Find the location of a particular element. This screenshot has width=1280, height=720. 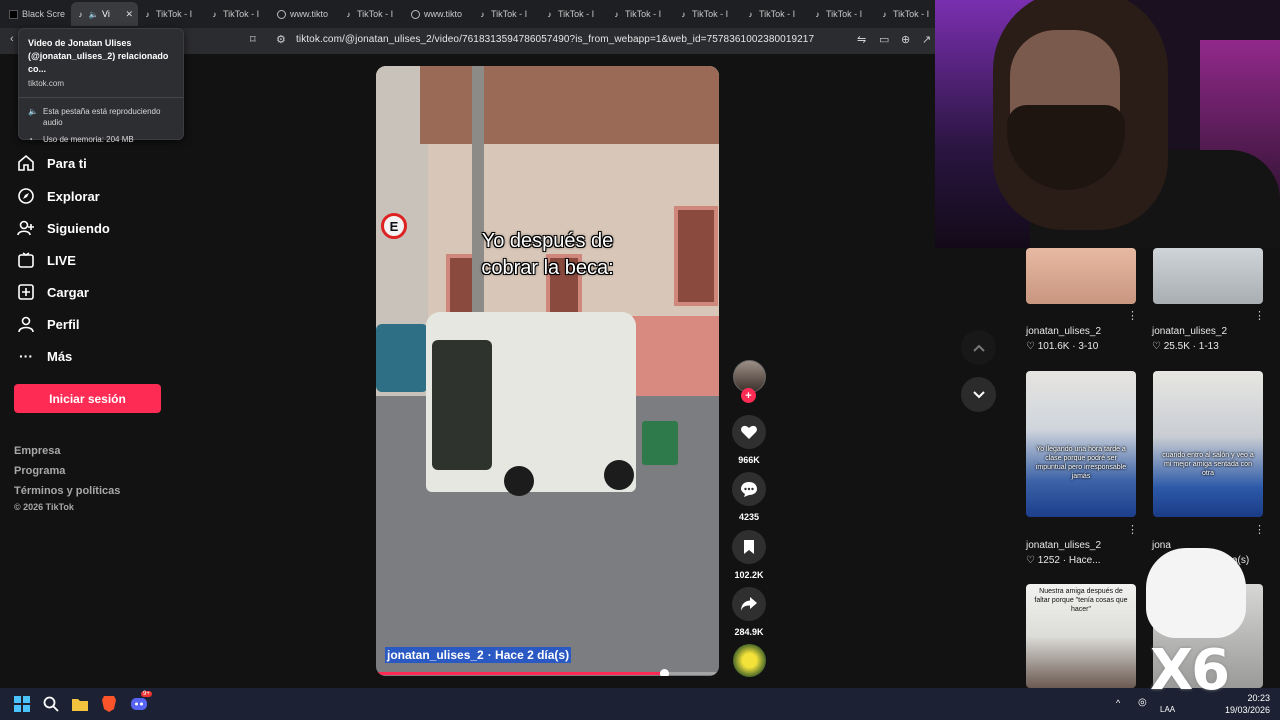

search-icon is located at coordinates (51, 704).